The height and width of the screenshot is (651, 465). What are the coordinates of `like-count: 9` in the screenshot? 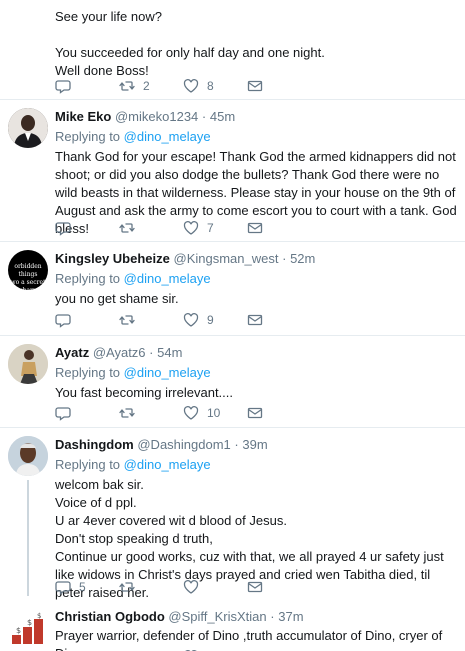 It's located at (210, 320).